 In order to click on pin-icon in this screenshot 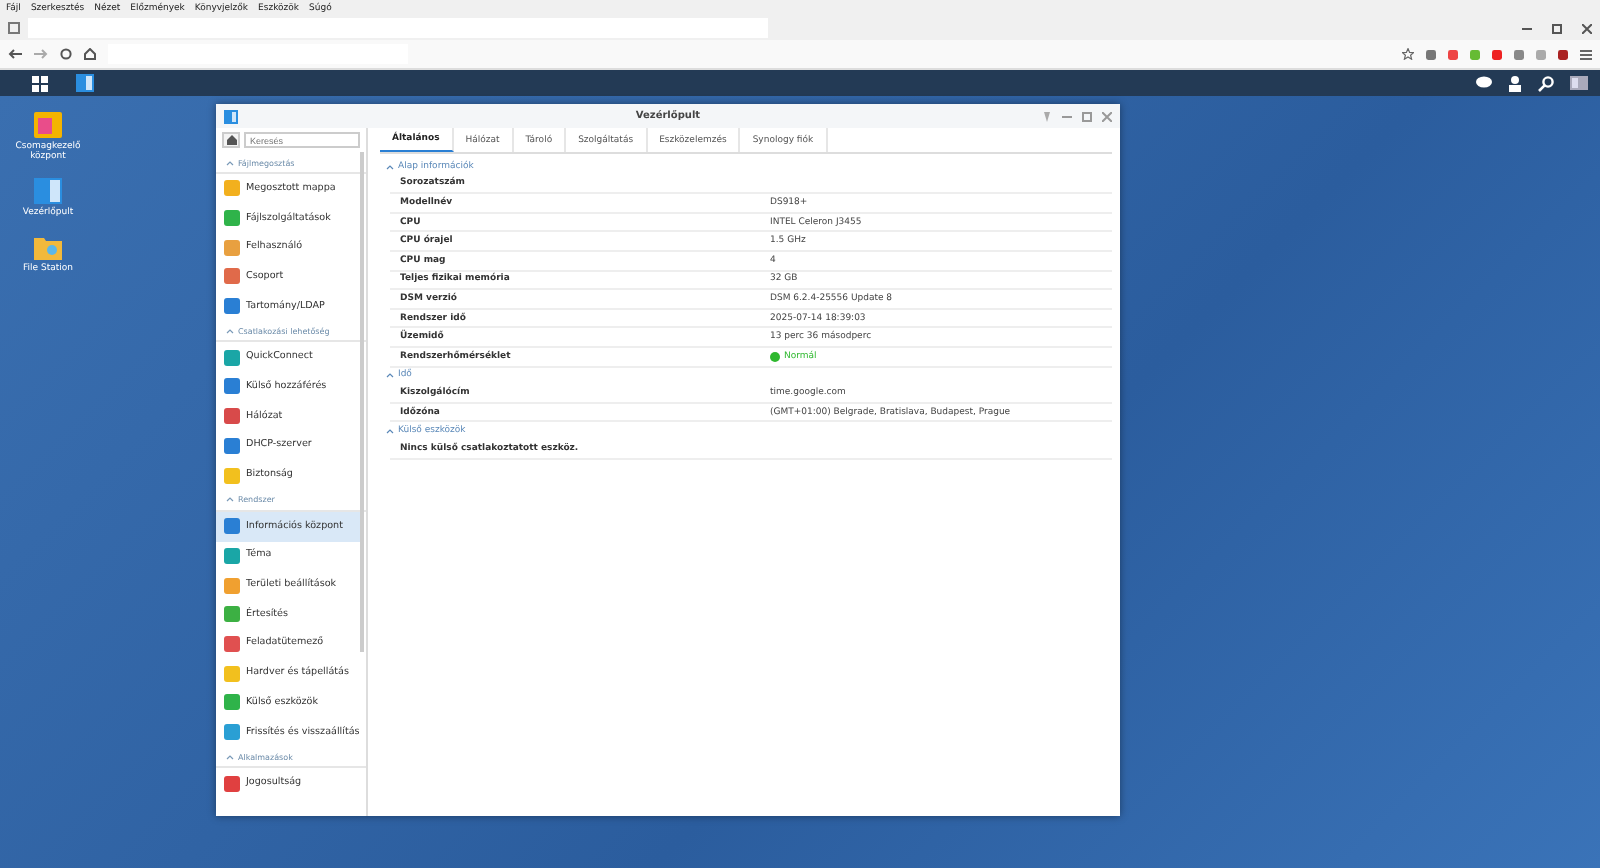, I will do `click(1047, 116)`.